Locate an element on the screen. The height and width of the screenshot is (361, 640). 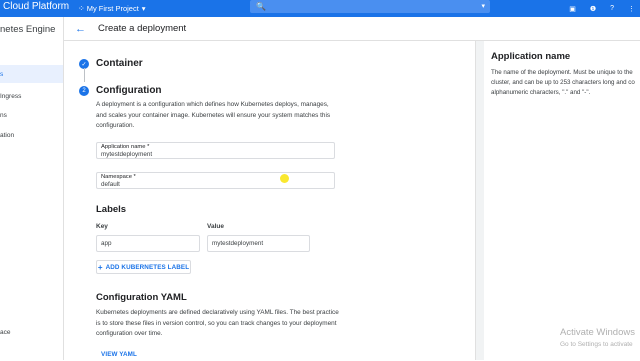
activate-windows-subtitle: Go to Settings to activate is located at coordinates (596, 344).